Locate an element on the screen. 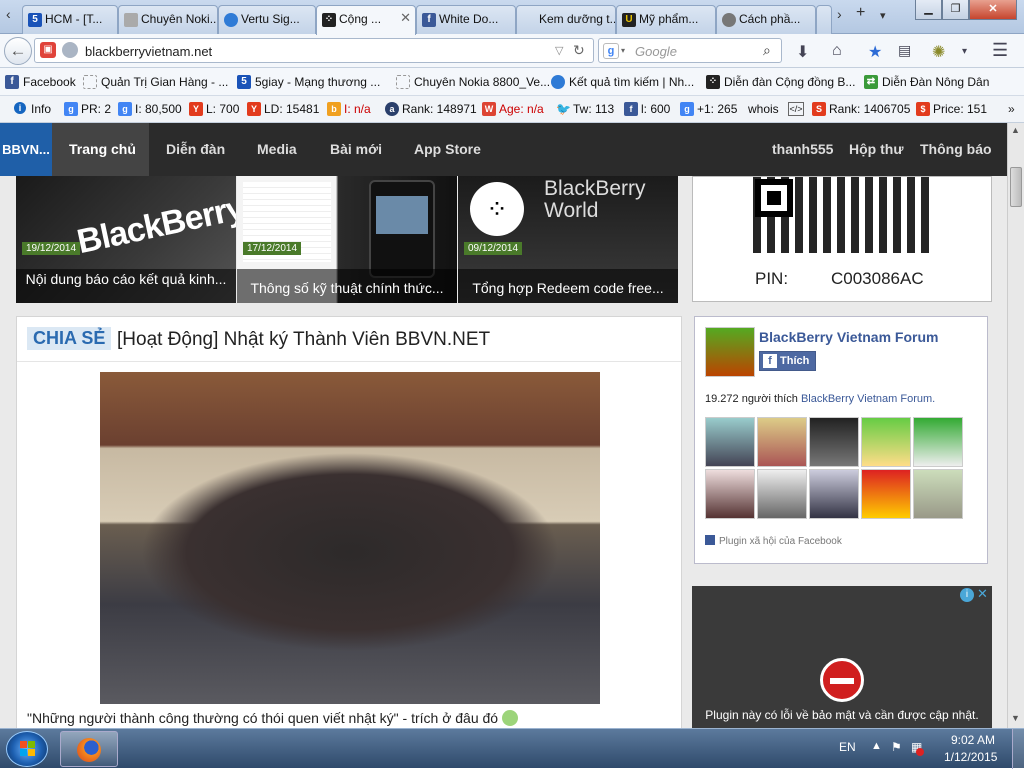 The width and height of the screenshot is (1024, 769). nav-inbox: Hộp thư is located at coordinates (876, 149).